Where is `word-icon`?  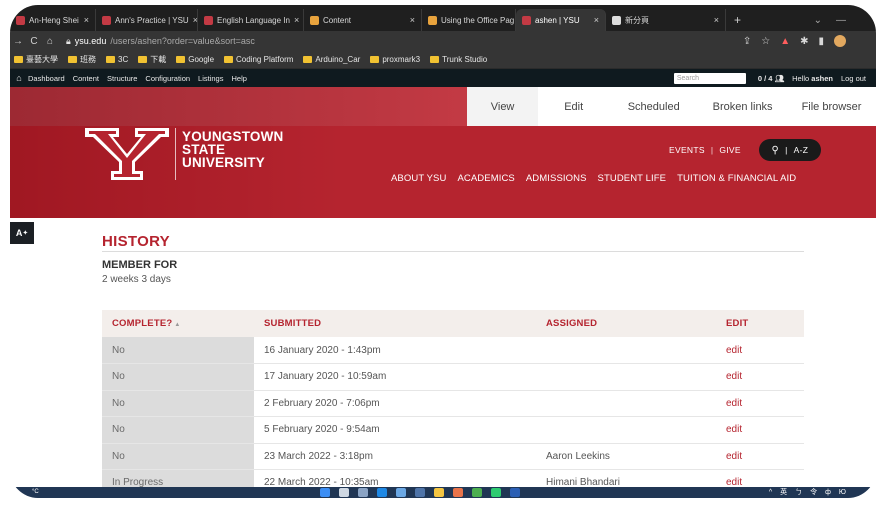 word-icon is located at coordinates (515, 492).